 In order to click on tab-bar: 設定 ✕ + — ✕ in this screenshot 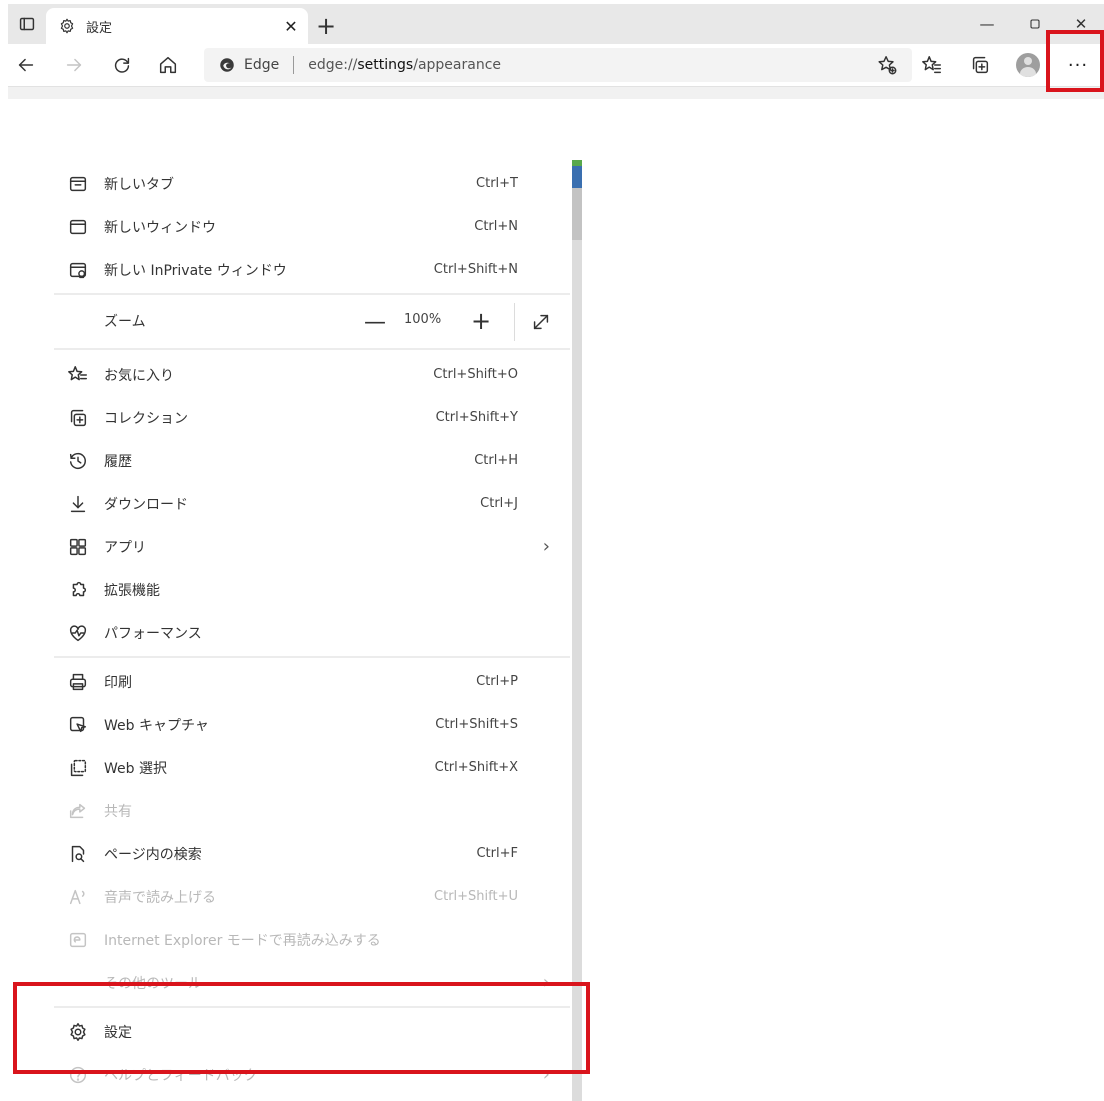, I will do `click(556, 24)`.